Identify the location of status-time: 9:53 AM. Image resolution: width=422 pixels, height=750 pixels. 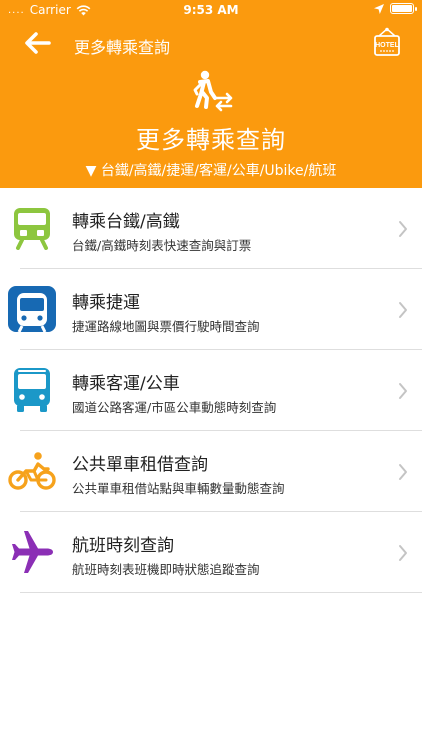
(211, 10).